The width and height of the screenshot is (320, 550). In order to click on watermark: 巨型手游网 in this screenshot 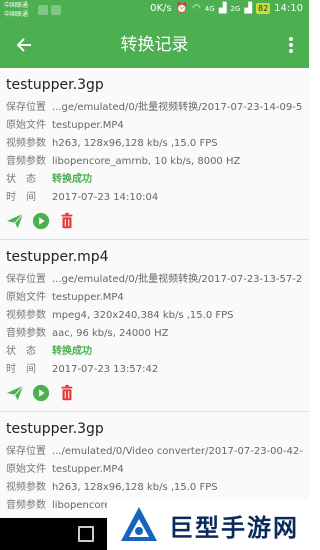, I will do `click(208, 525)`.